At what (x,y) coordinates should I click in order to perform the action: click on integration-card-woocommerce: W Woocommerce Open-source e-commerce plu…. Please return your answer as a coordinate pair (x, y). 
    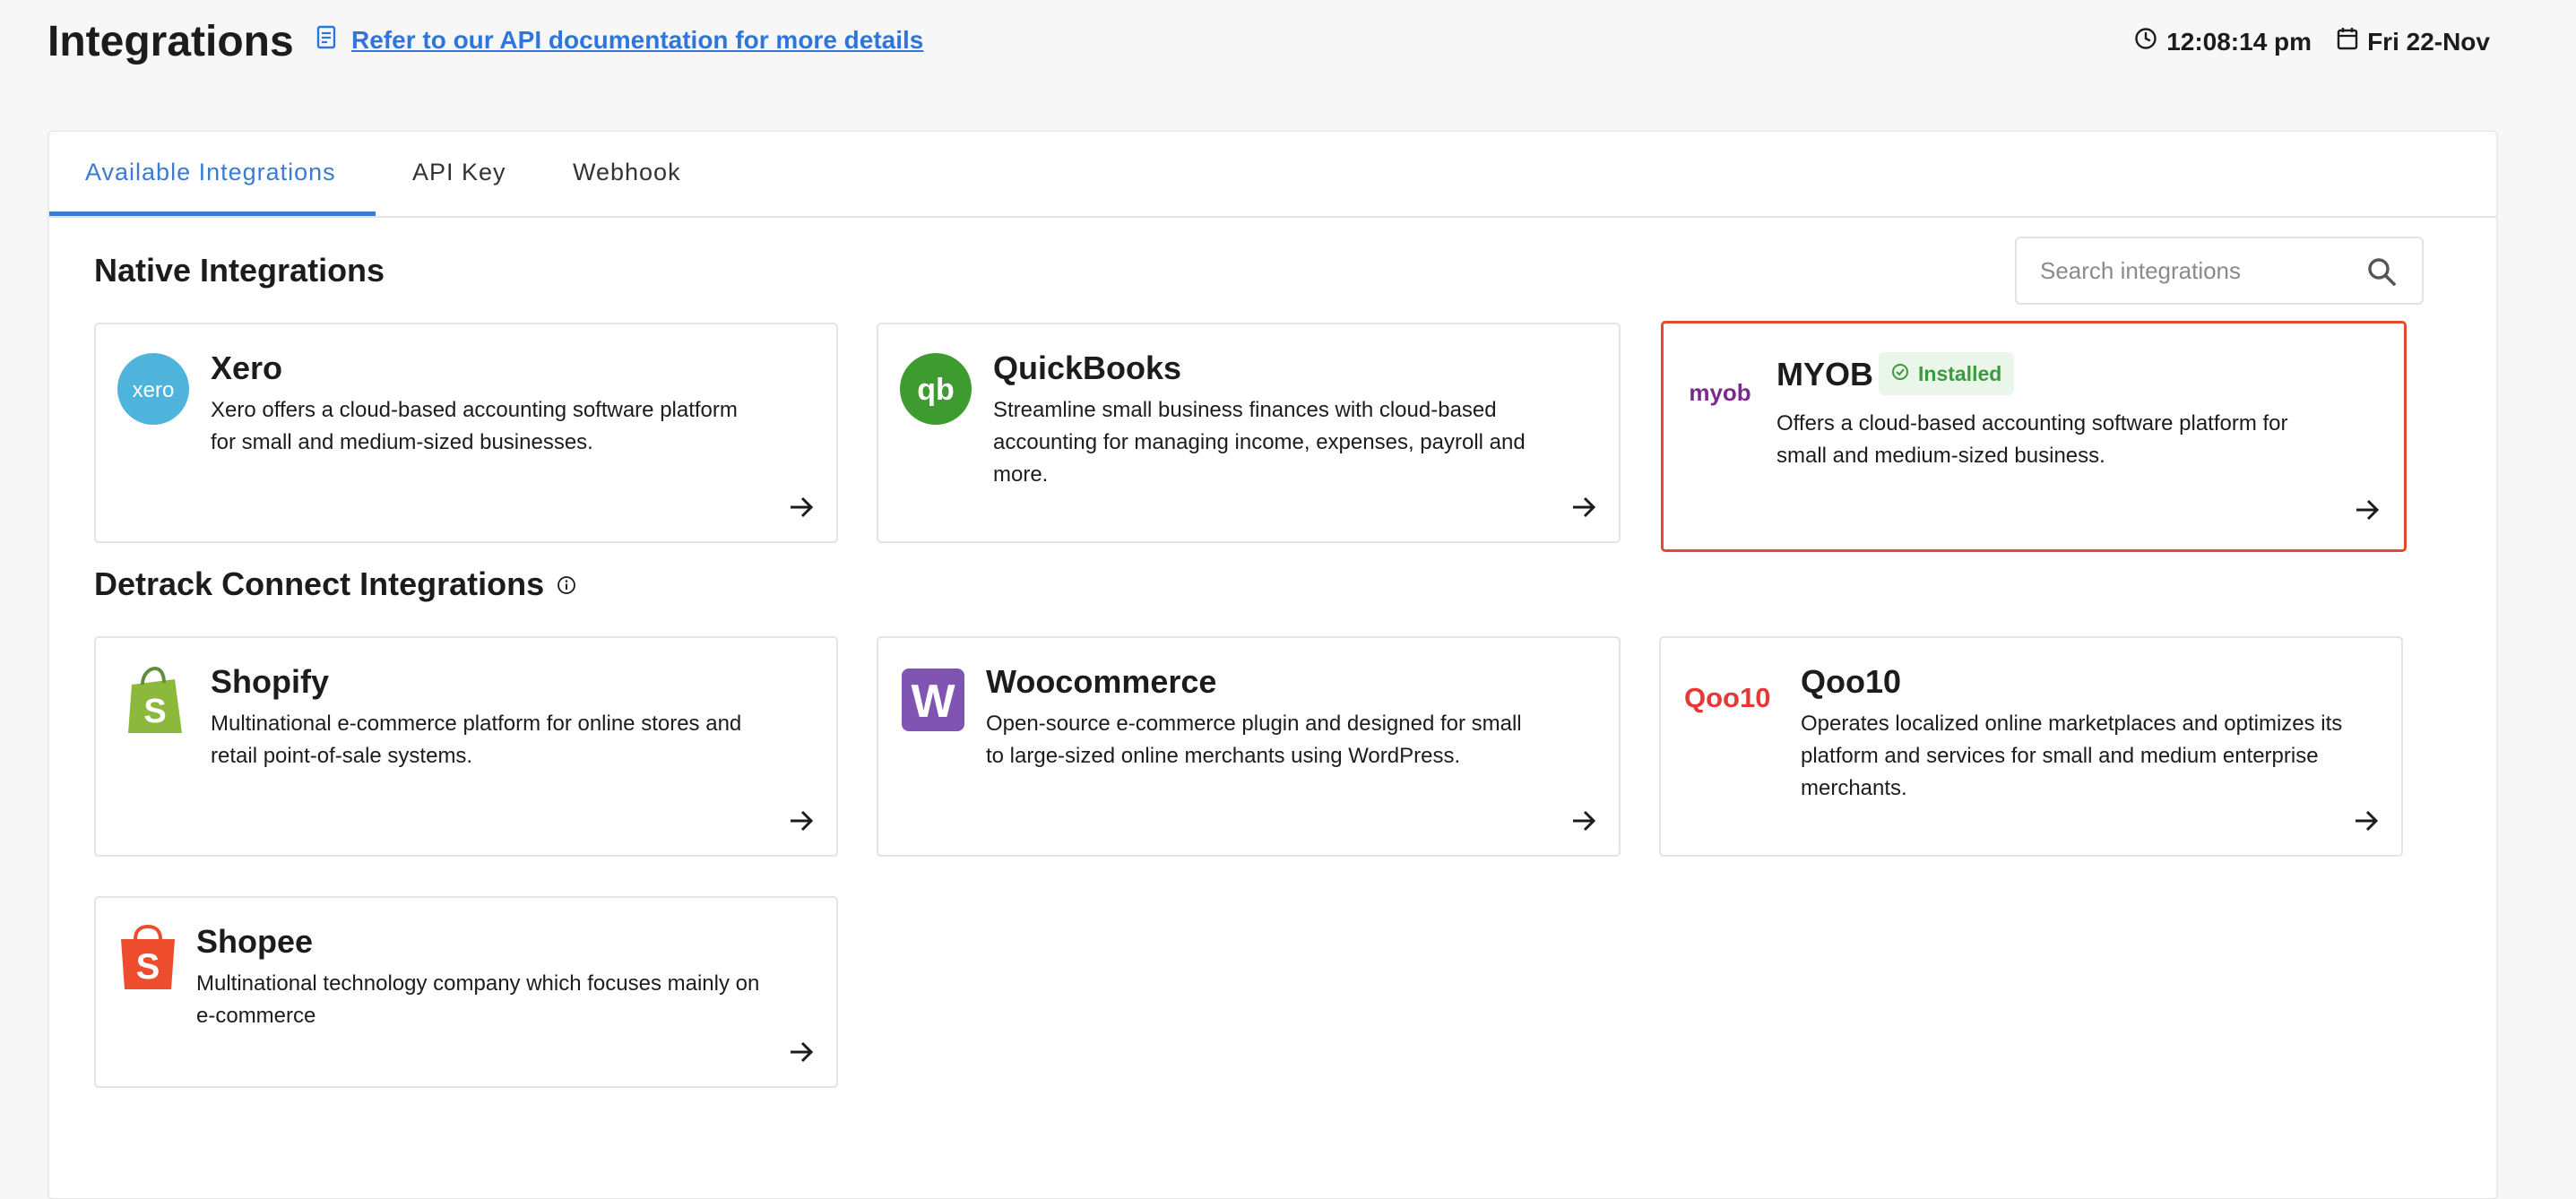
    Looking at the image, I should click on (1249, 746).